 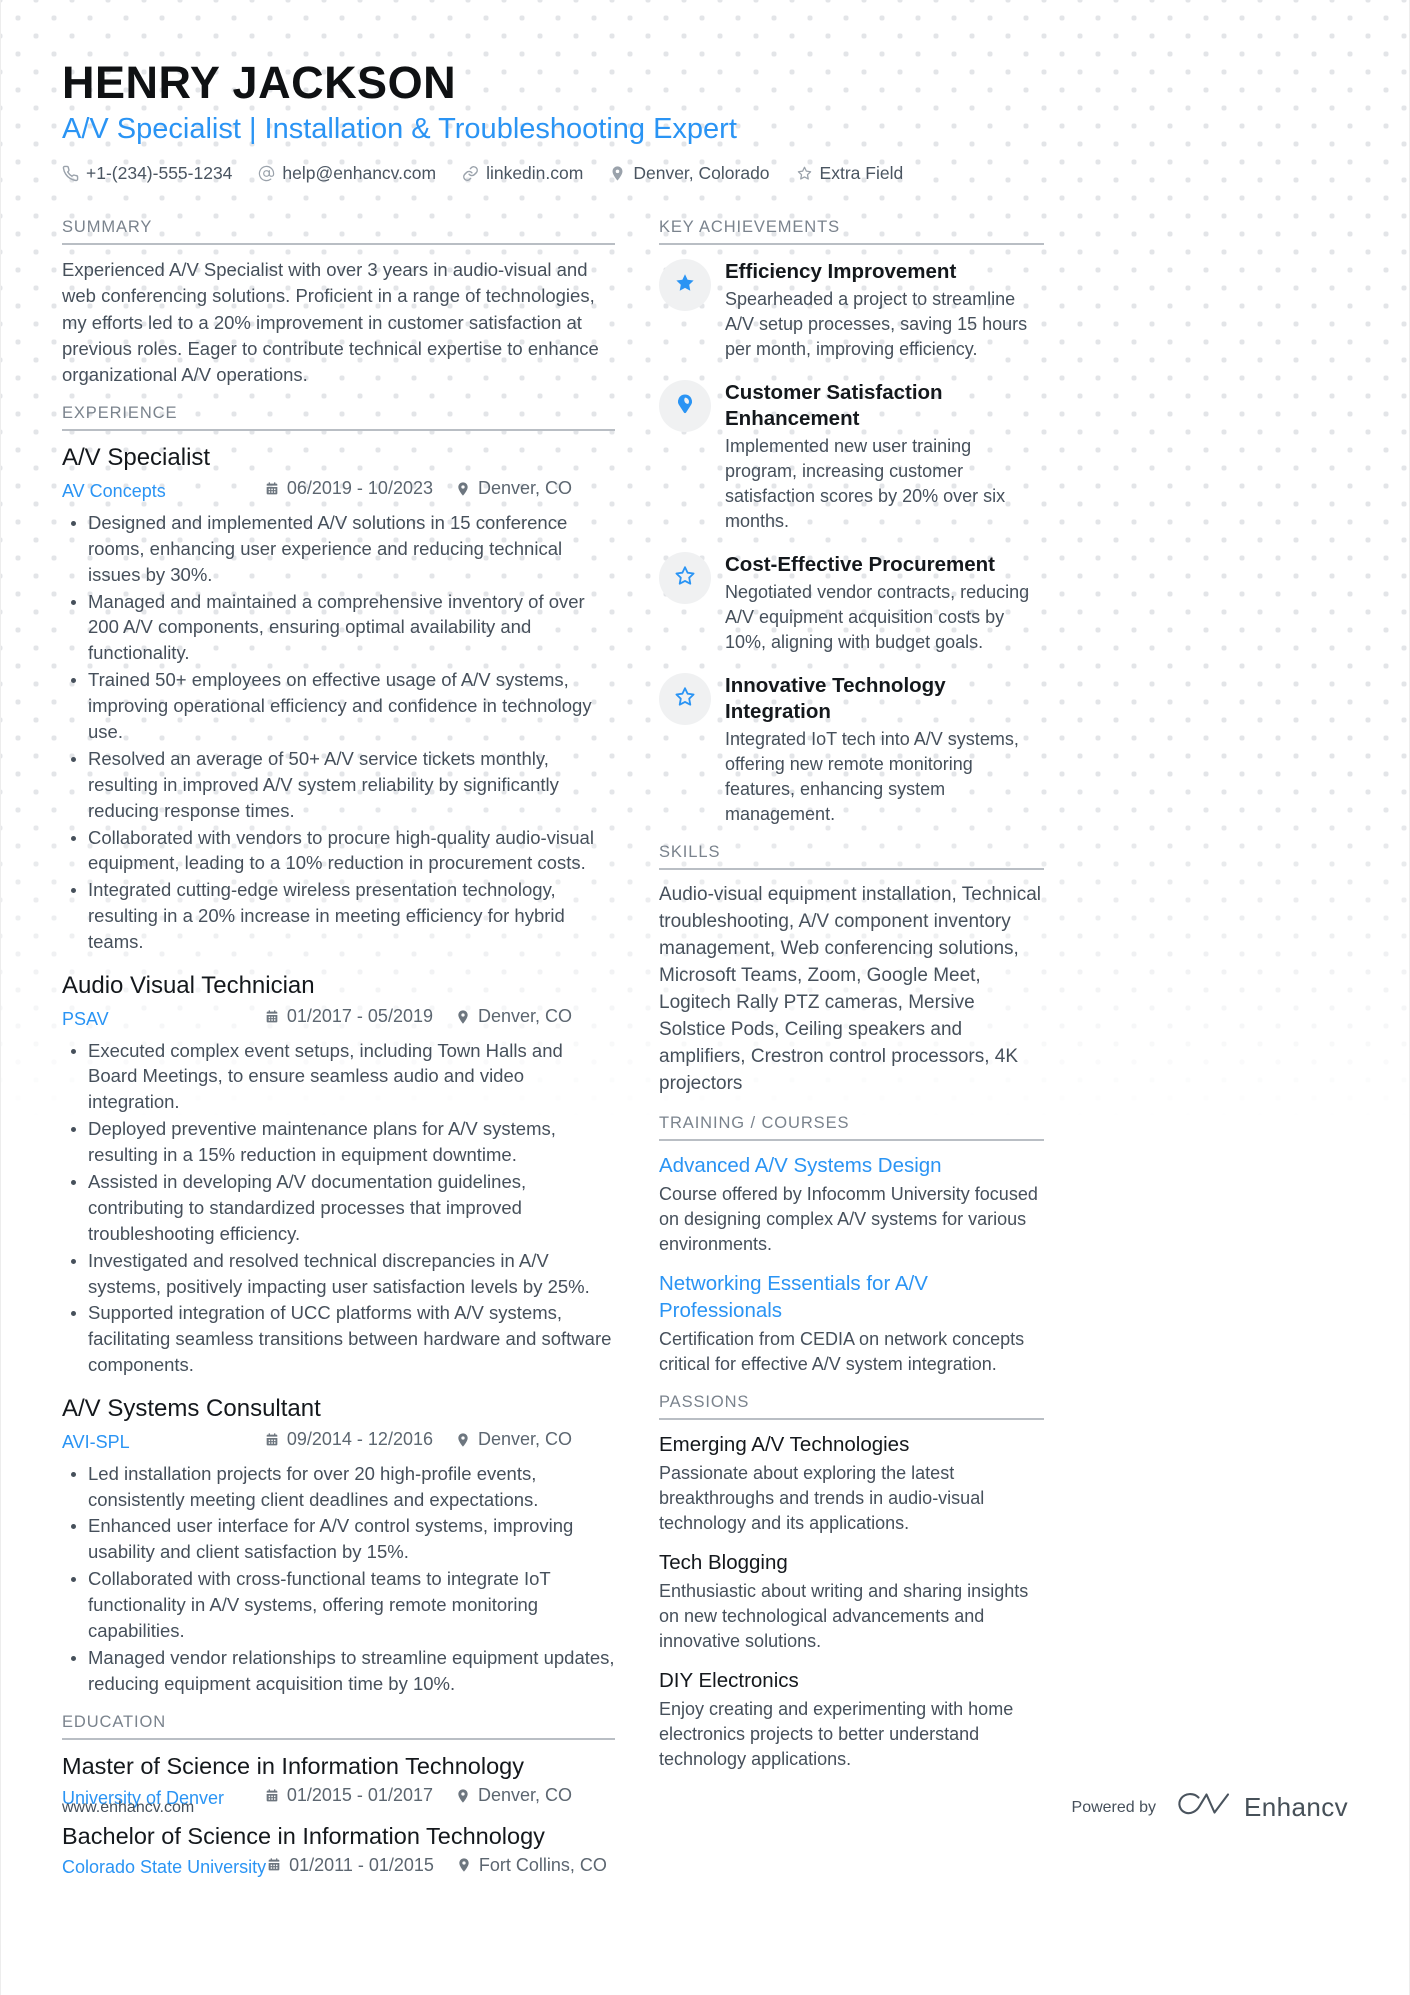 I want to click on experience-location-text: Denver, CO, so click(x=525, y=1016).